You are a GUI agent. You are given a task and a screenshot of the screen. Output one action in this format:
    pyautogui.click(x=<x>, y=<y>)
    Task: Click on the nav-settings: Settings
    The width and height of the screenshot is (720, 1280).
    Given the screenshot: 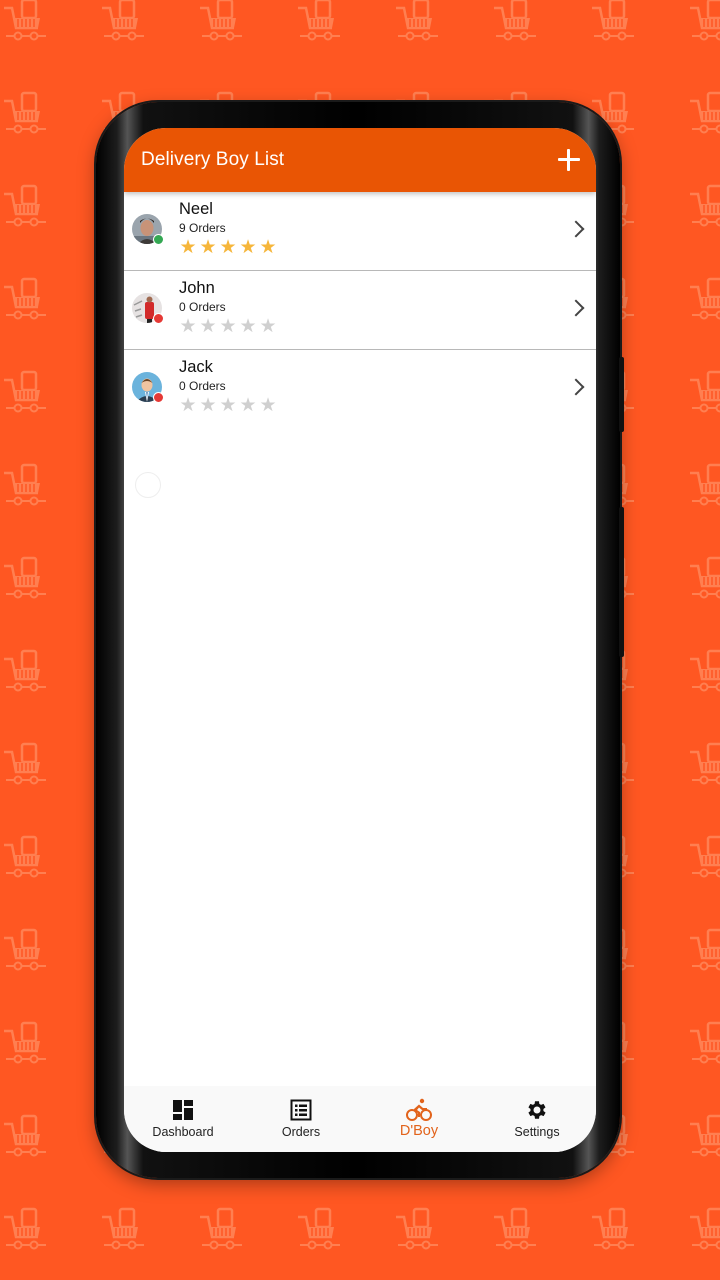 What is the action you would take?
    pyautogui.click(x=537, y=1119)
    